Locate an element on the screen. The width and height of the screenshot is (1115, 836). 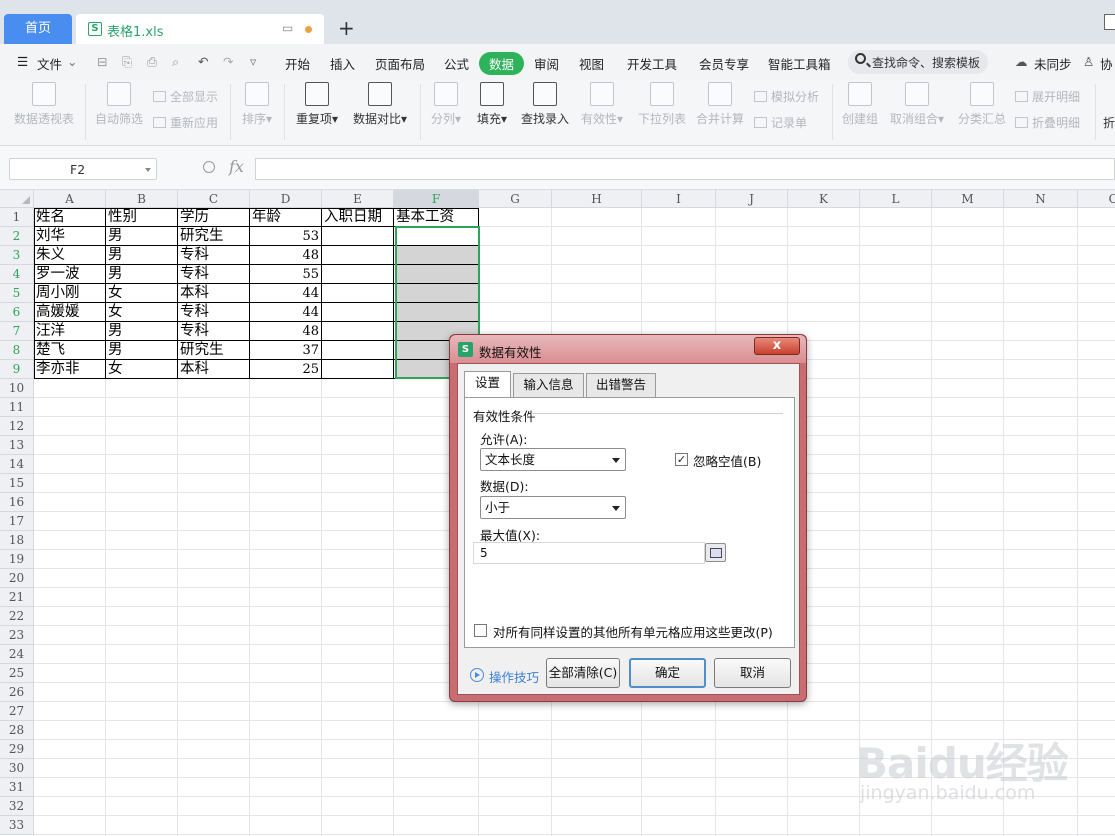
range-picker-icon is located at coordinates (715, 552).